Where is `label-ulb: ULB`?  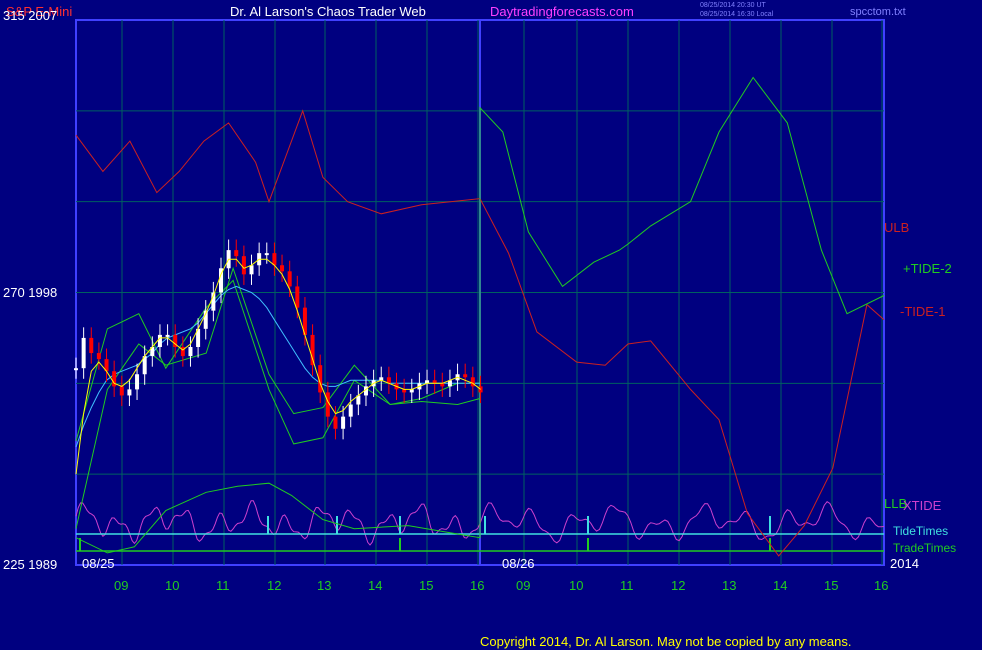 label-ulb: ULB is located at coordinates (896, 227).